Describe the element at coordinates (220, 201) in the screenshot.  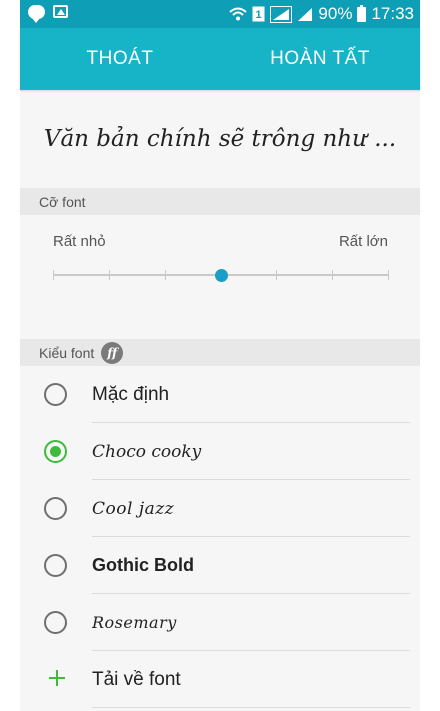
I see `font-size-header: Cỡ font` at that location.